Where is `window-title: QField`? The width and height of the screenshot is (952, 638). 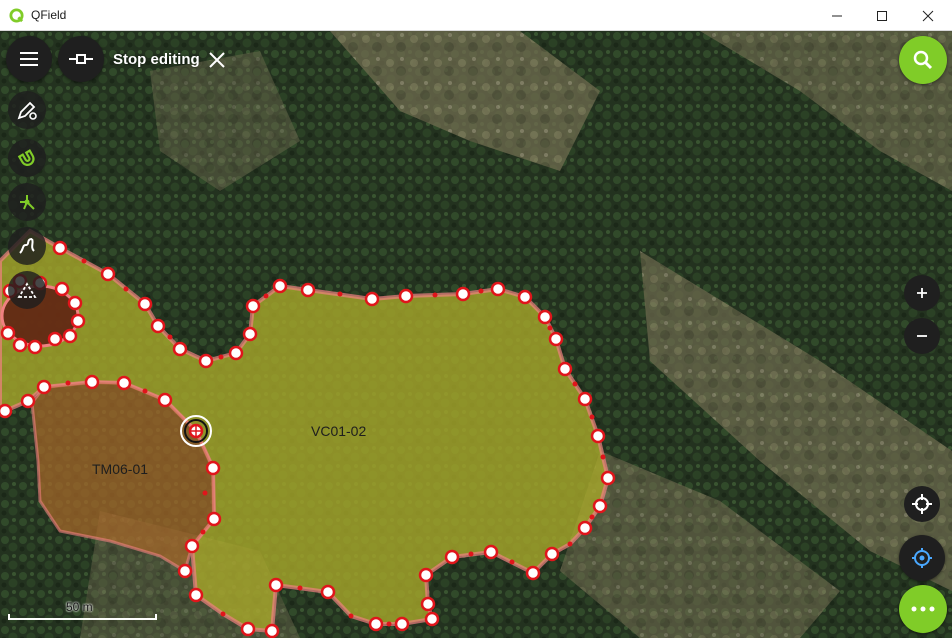 window-title: QField is located at coordinates (49, 15).